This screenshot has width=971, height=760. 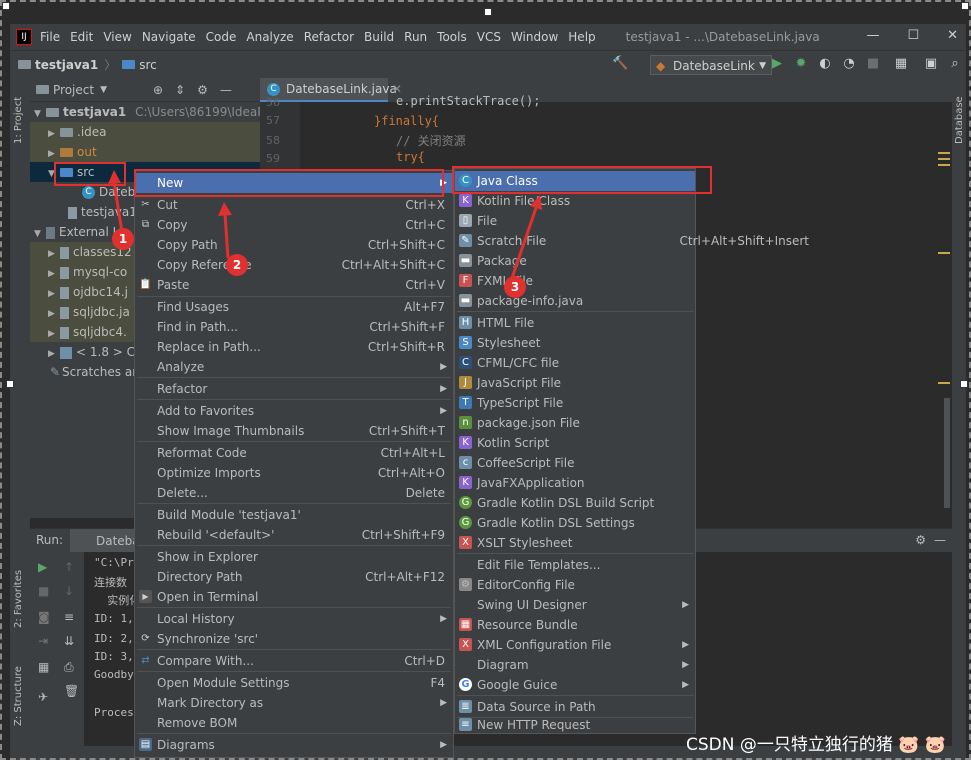 I want to click on annotation-arrows, so click(x=325, y=224).